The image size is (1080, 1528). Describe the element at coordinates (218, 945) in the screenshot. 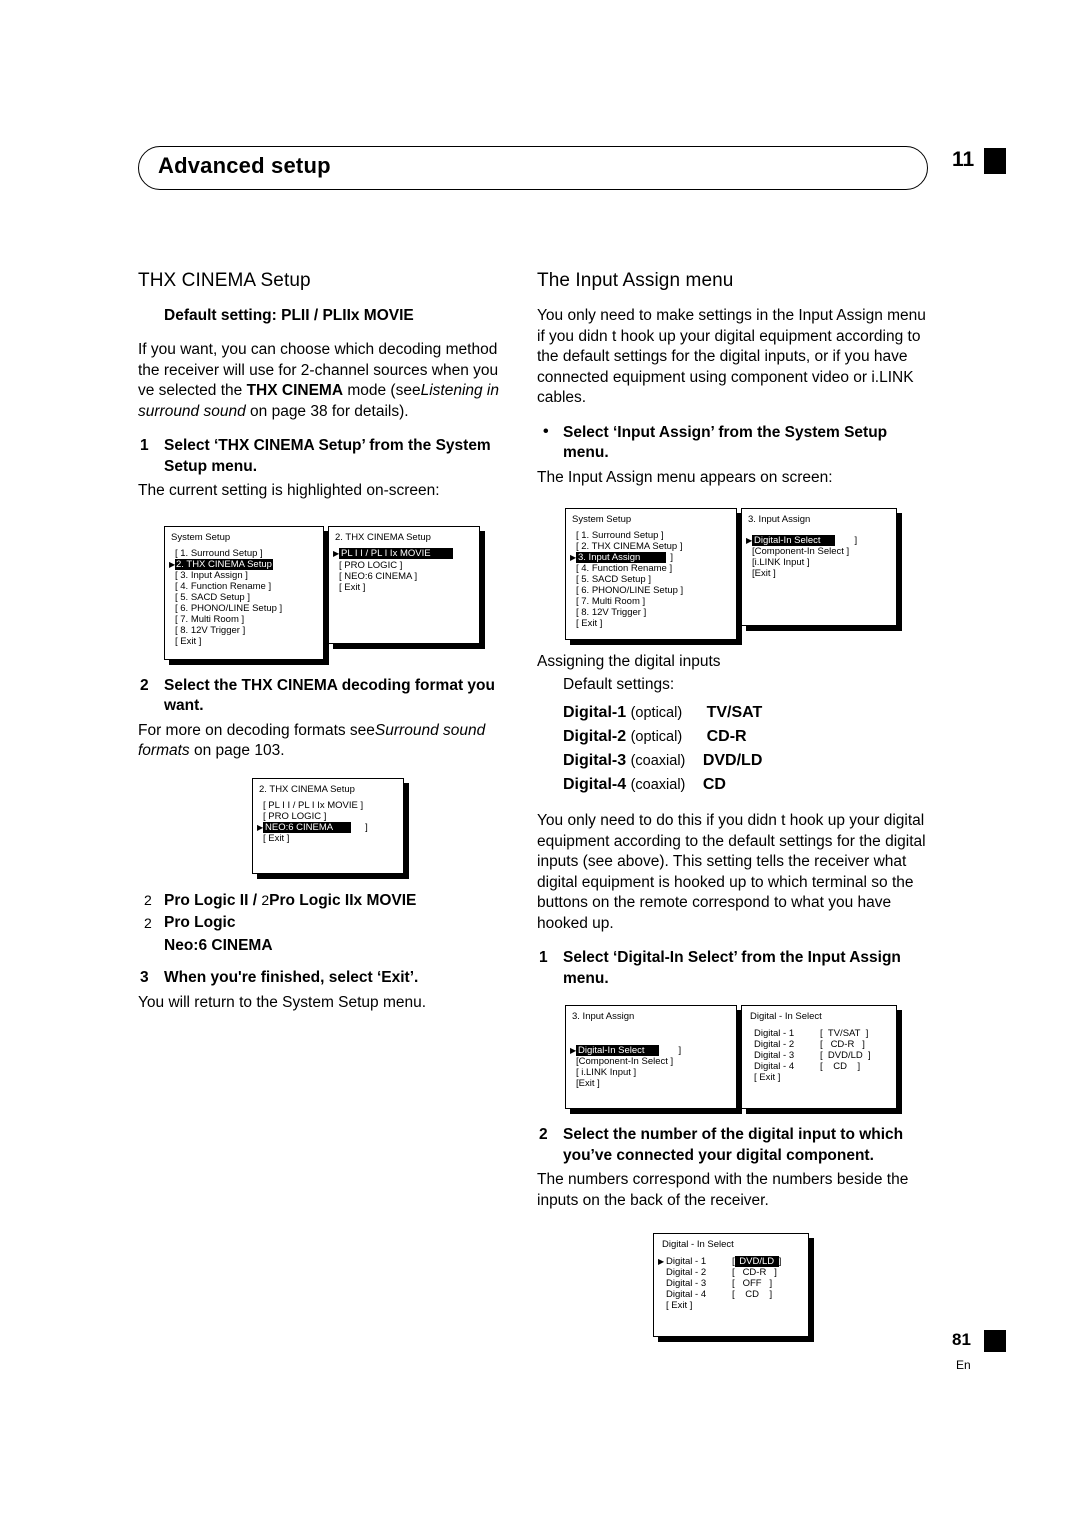

I see `left-option-3-label: Neo:6 CINEMA` at that location.